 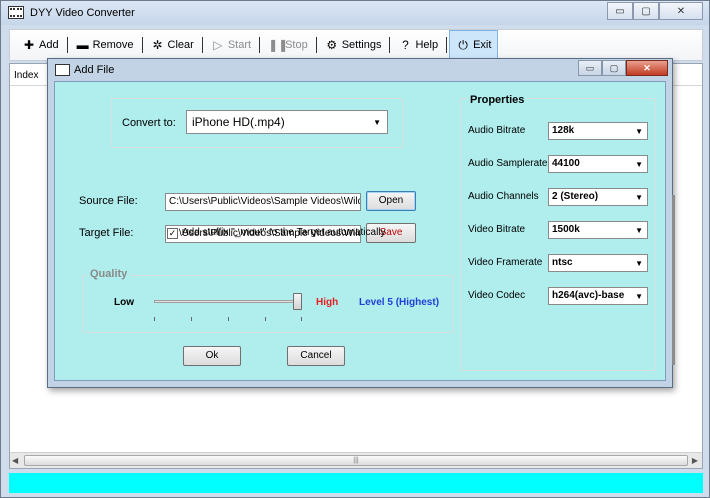 I want to click on video-framerate-select: ntsc ▼, so click(x=598, y=263).